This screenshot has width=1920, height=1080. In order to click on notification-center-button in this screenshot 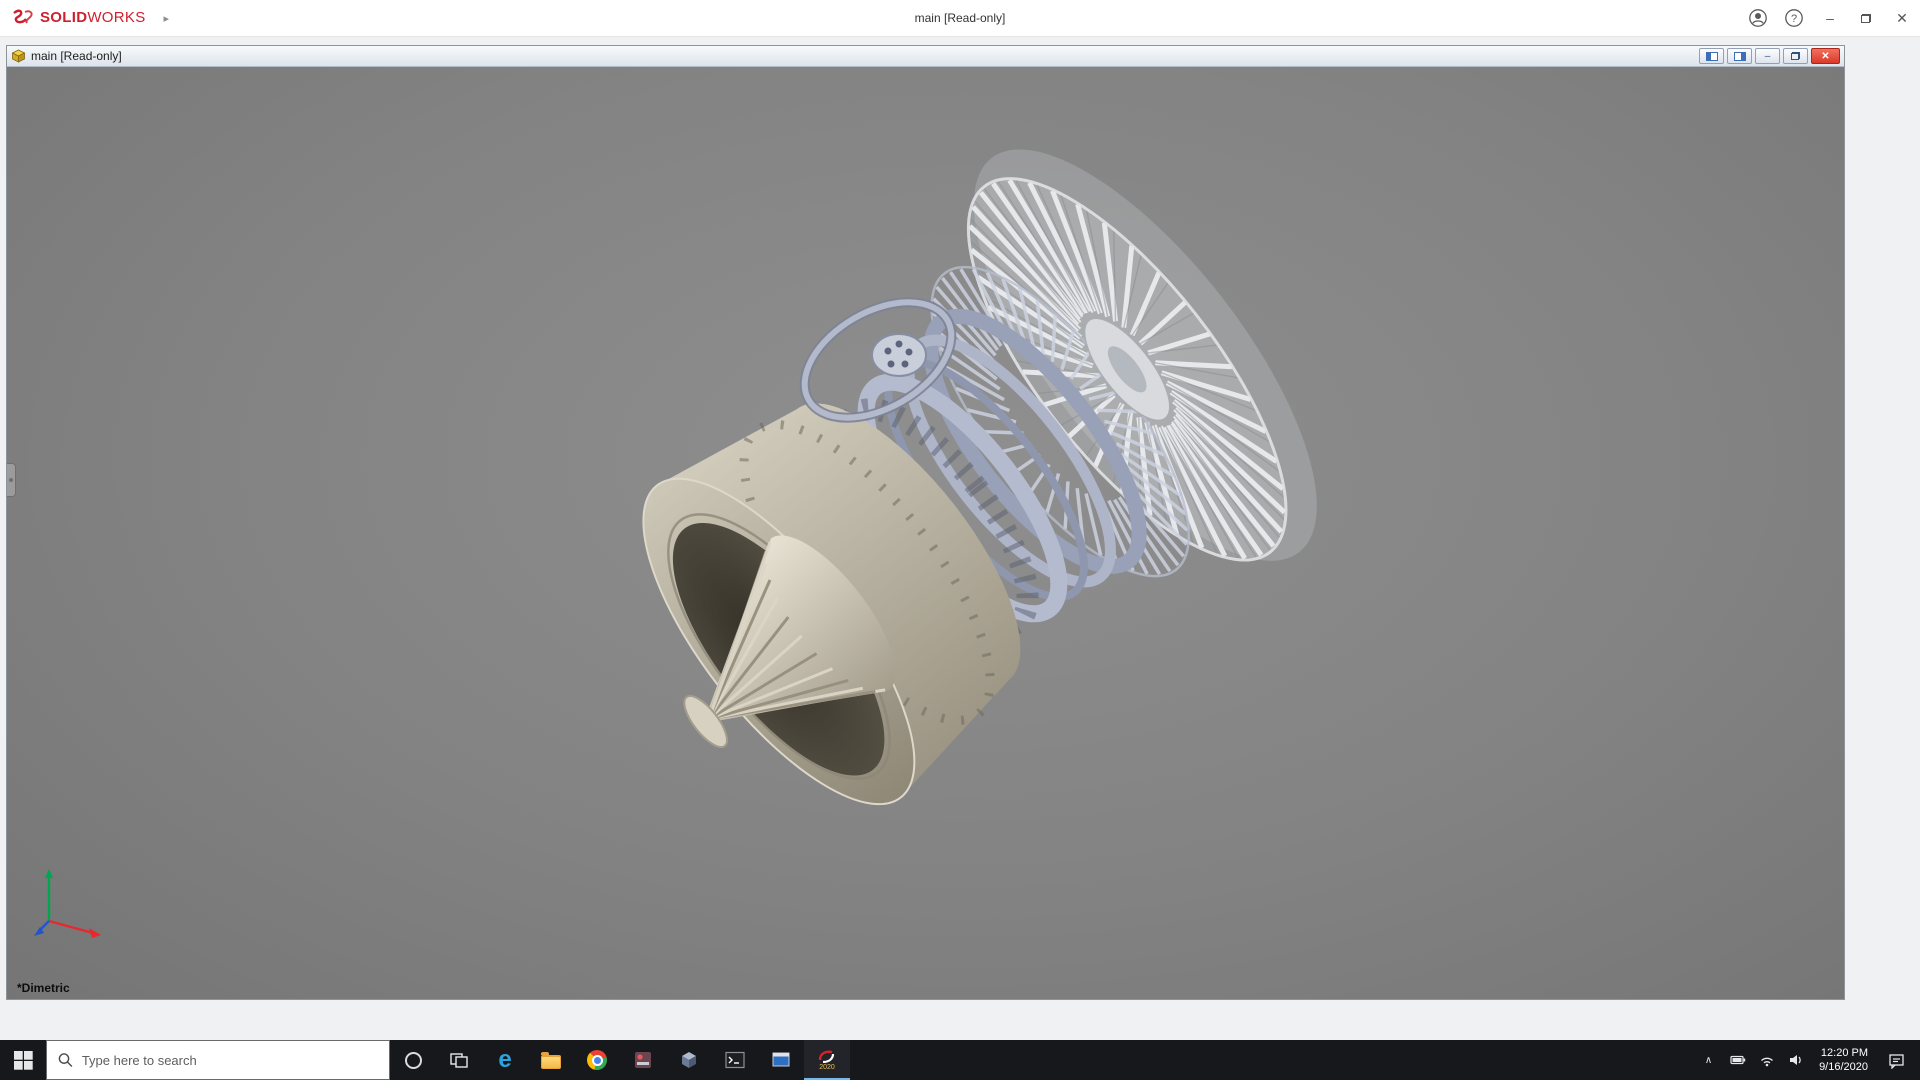, I will do `click(1896, 1060)`.